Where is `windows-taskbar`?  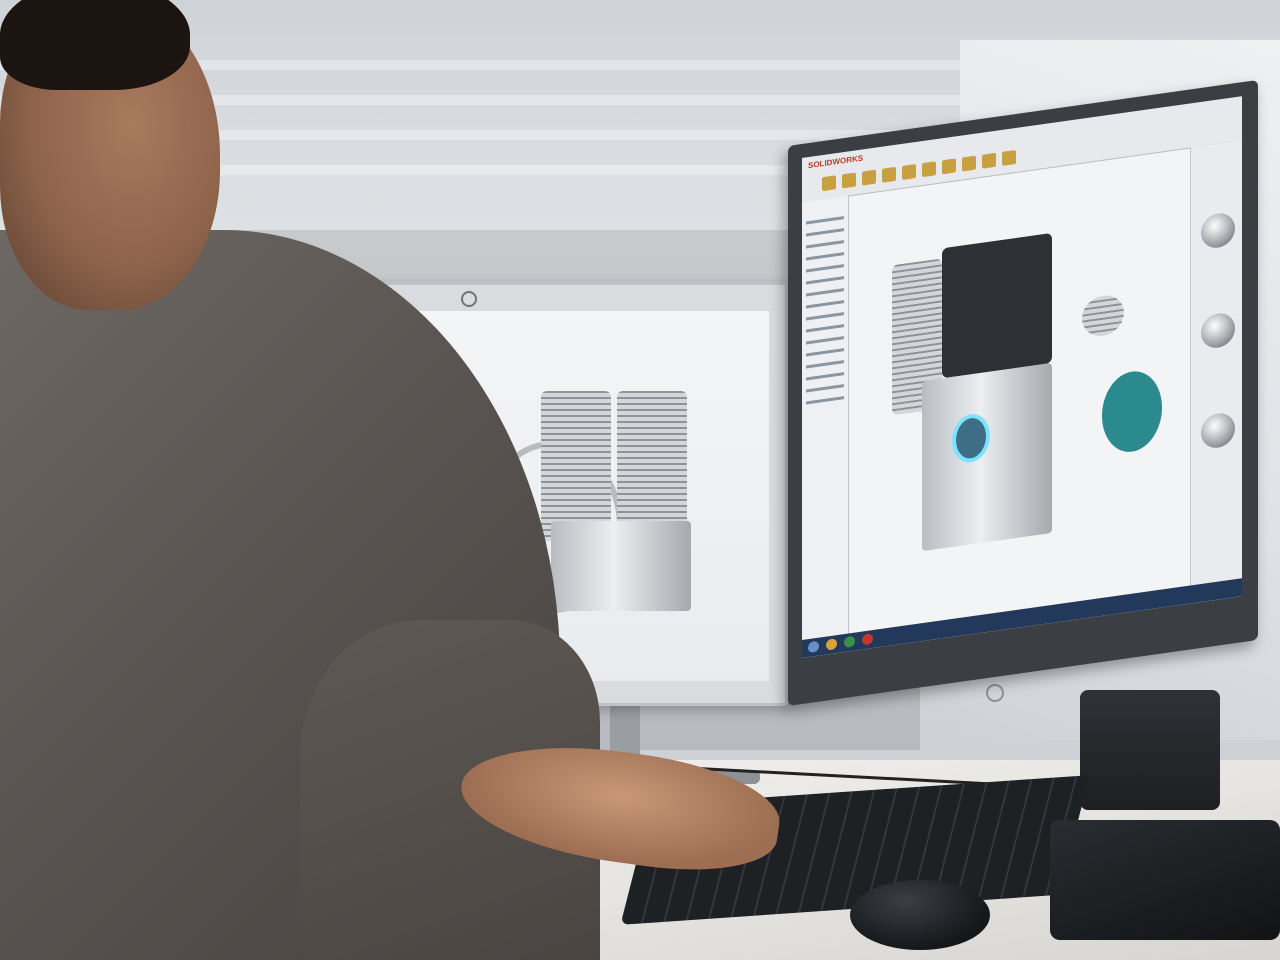
windows-taskbar is located at coordinates (1022, 618).